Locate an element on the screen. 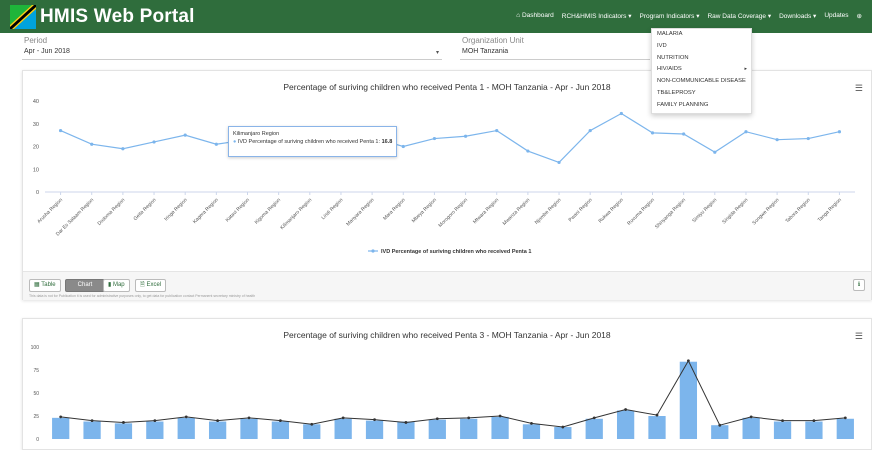 This screenshot has width=872, height=450. menu-item-ivd: IVD is located at coordinates (701, 47).